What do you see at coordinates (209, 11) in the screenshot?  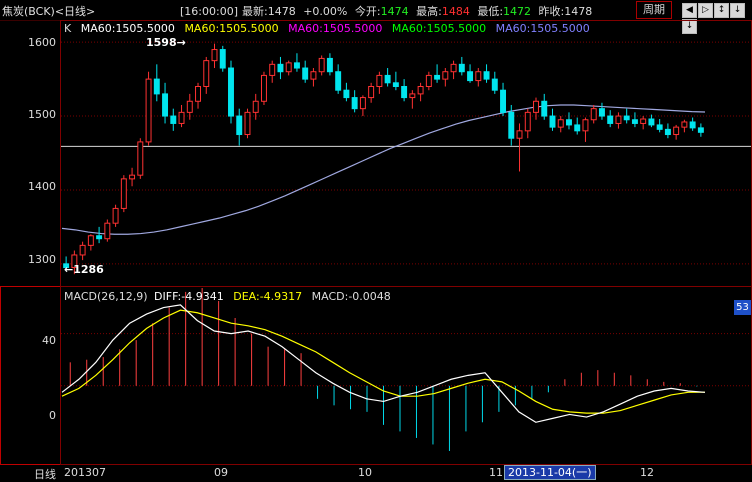 I see `quote-time: [16:00:00]` at bounding box center [209, 11].